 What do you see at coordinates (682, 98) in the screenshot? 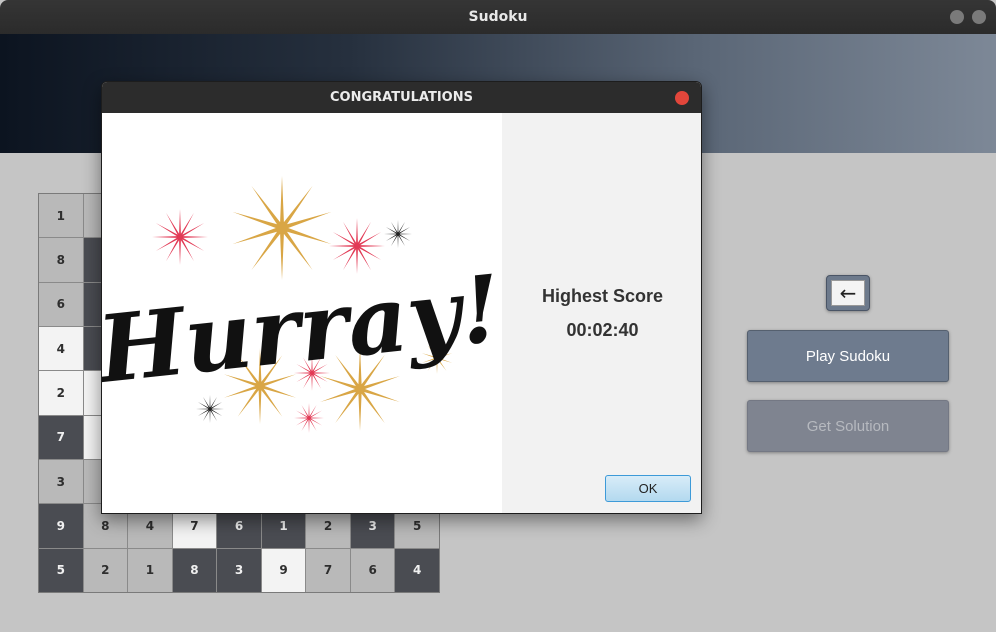
I see `dialog-close-button` at bounding box center [682, 98].